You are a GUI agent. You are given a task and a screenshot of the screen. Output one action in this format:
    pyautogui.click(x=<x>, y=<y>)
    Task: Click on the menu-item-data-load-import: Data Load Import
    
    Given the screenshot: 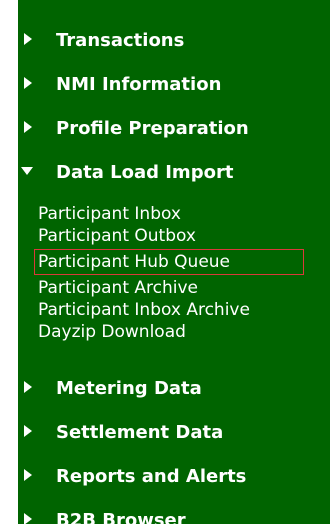 What is the action you would take?
    pyautogui.click(x=174, y=172)
    